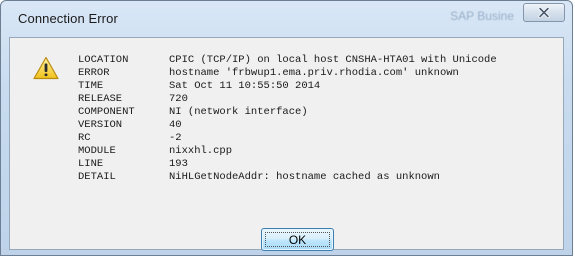 This screenshot has height=258, width=575. I want to click on detail-value: 720, so click(178, 99).